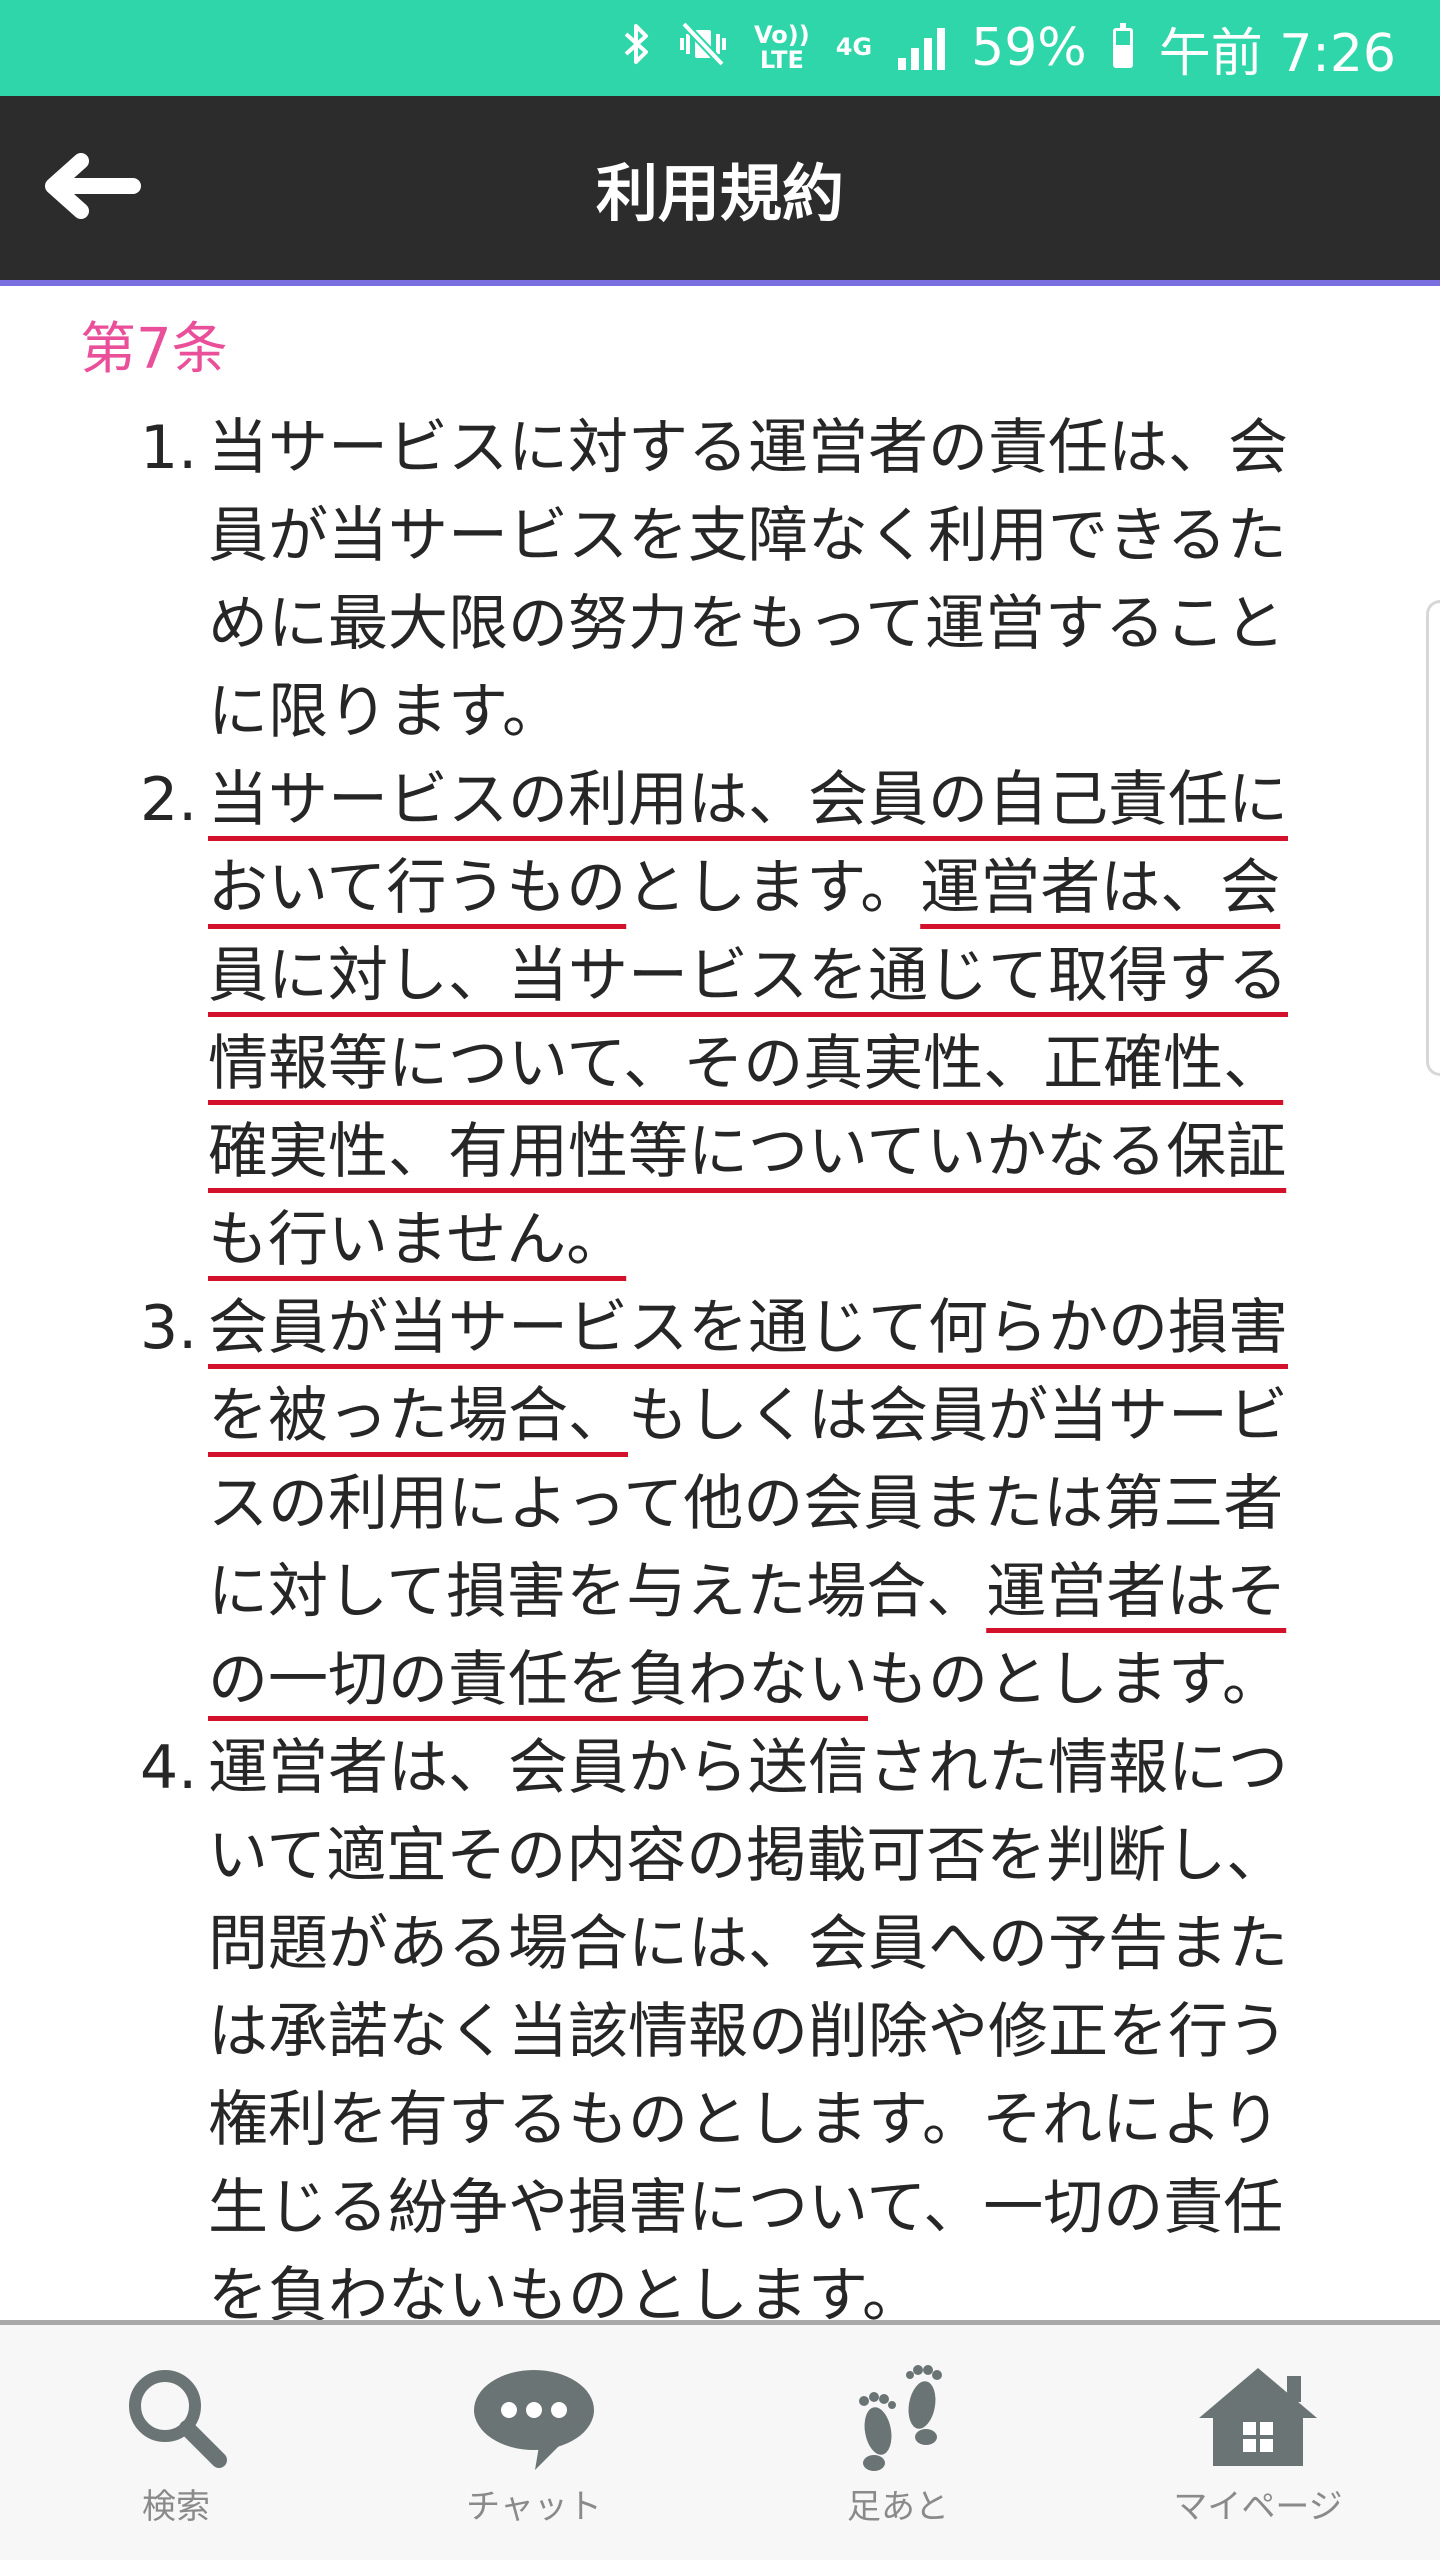 The height and width of the screenshot is (2560, 1440). I want to click on nav-chat: チャット, so click(534, 2442).